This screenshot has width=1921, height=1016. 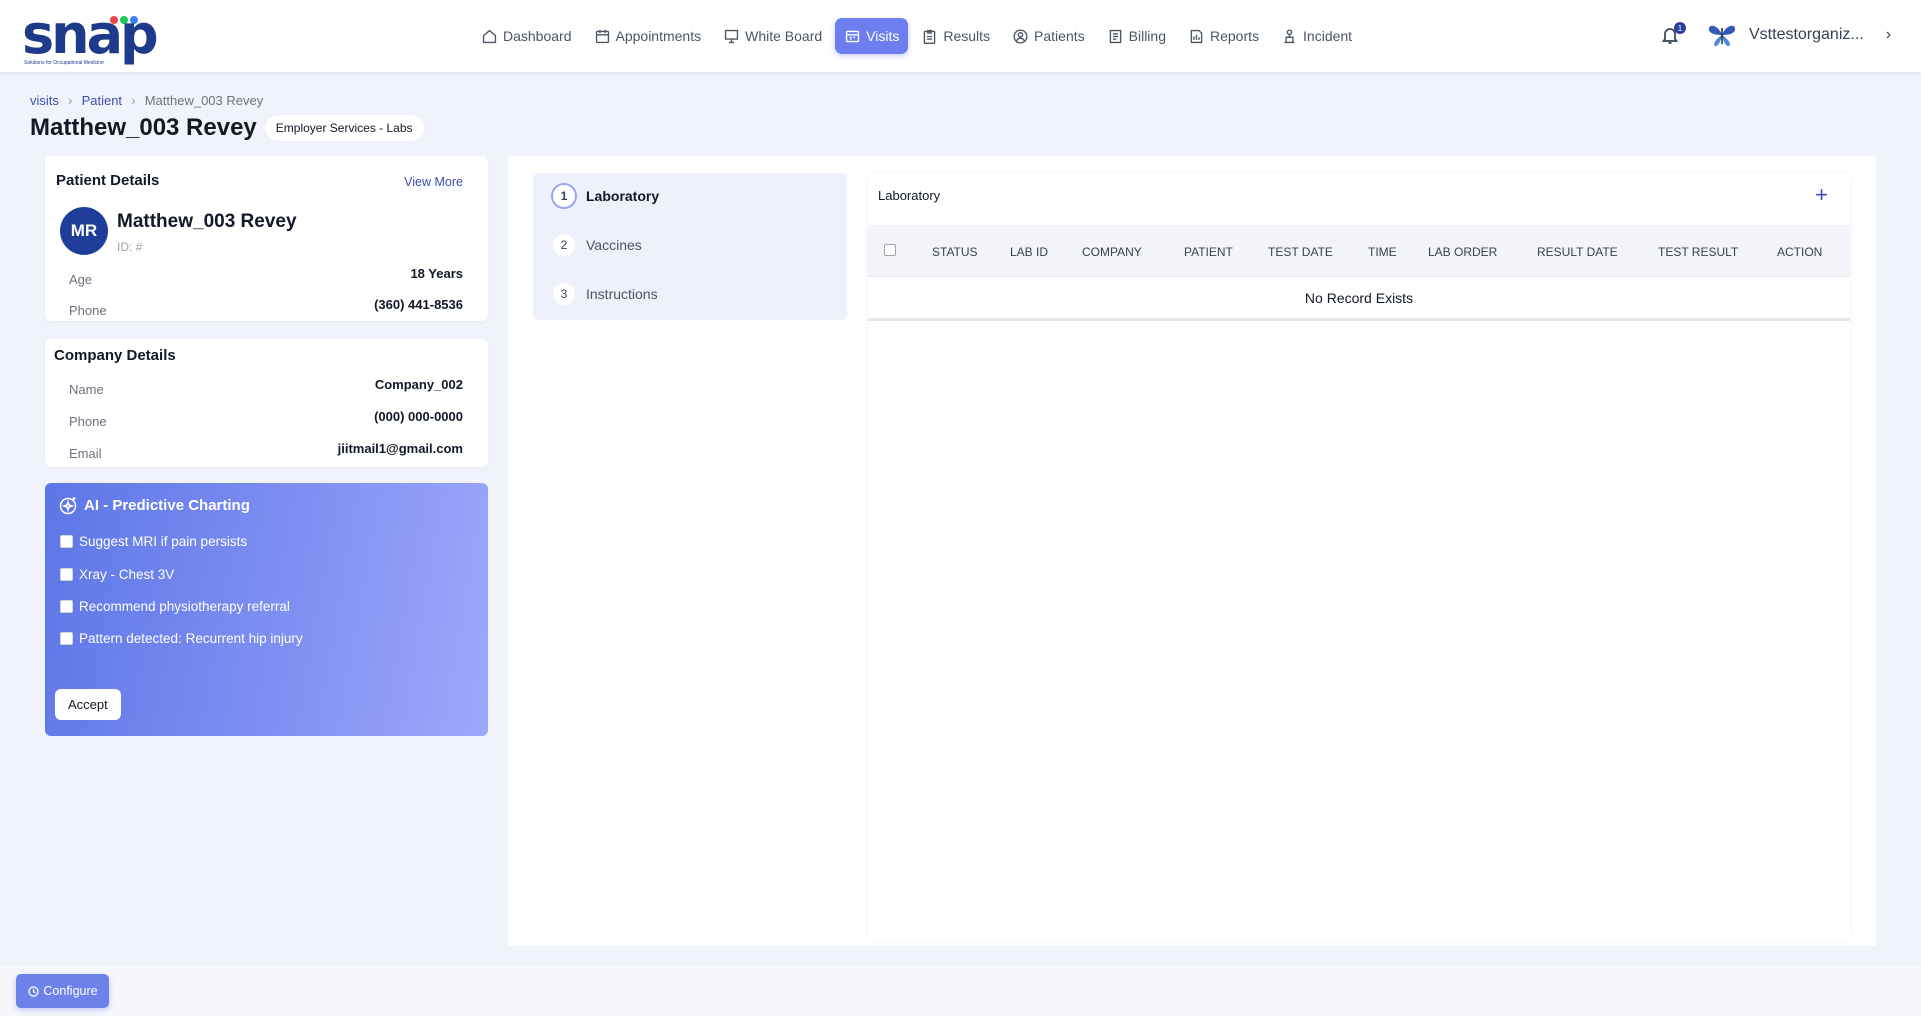 What do you see at coordinates (433, 182) in the screenshot?
I see `view-more-link: View More` at bounding box center [433, 182].